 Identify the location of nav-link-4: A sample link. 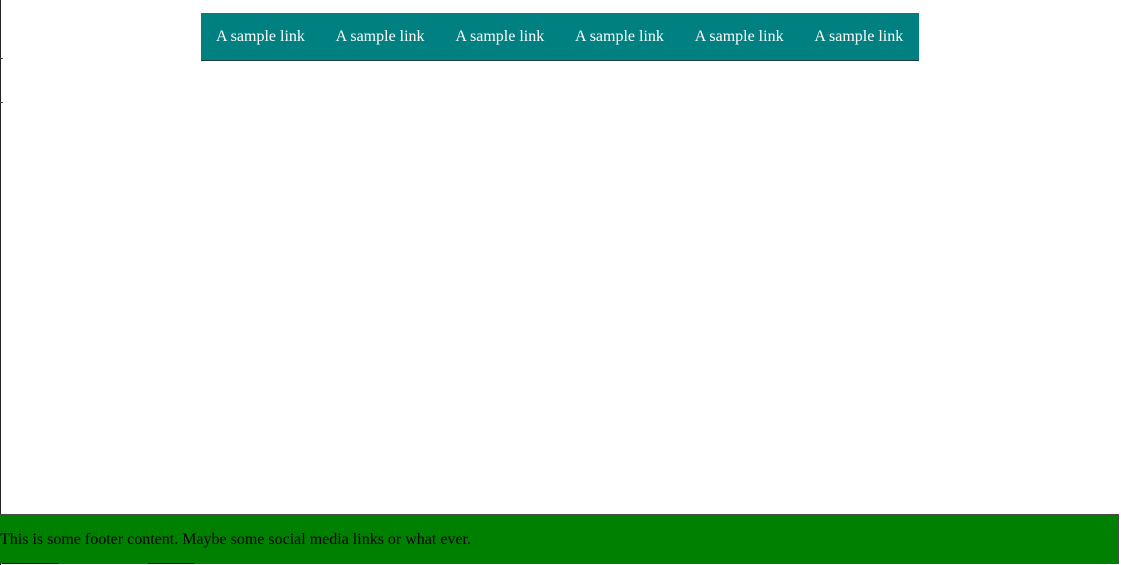
(620, 37).